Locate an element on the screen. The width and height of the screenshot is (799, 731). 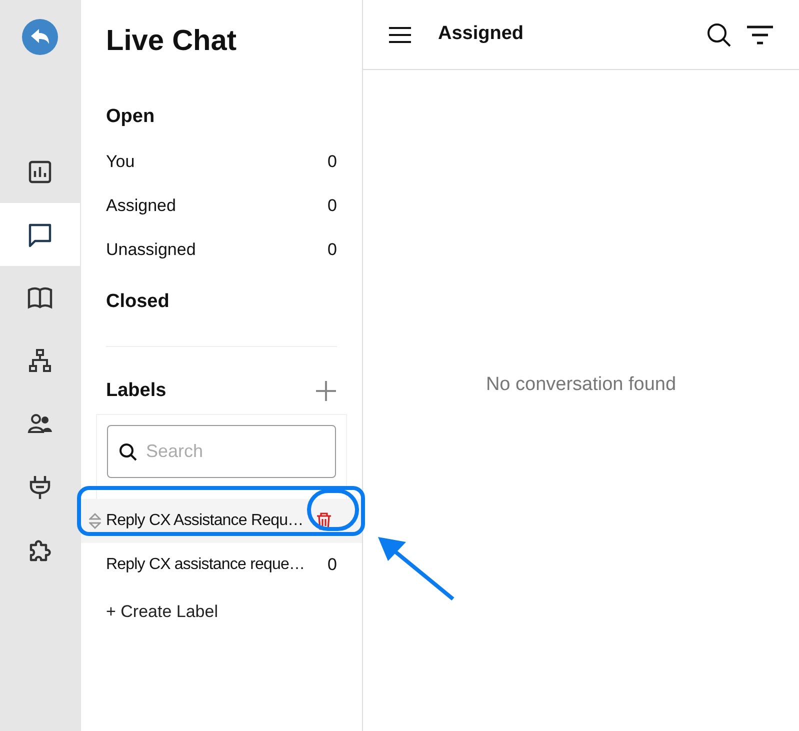
add-icon is located at coordinates (326, 391).